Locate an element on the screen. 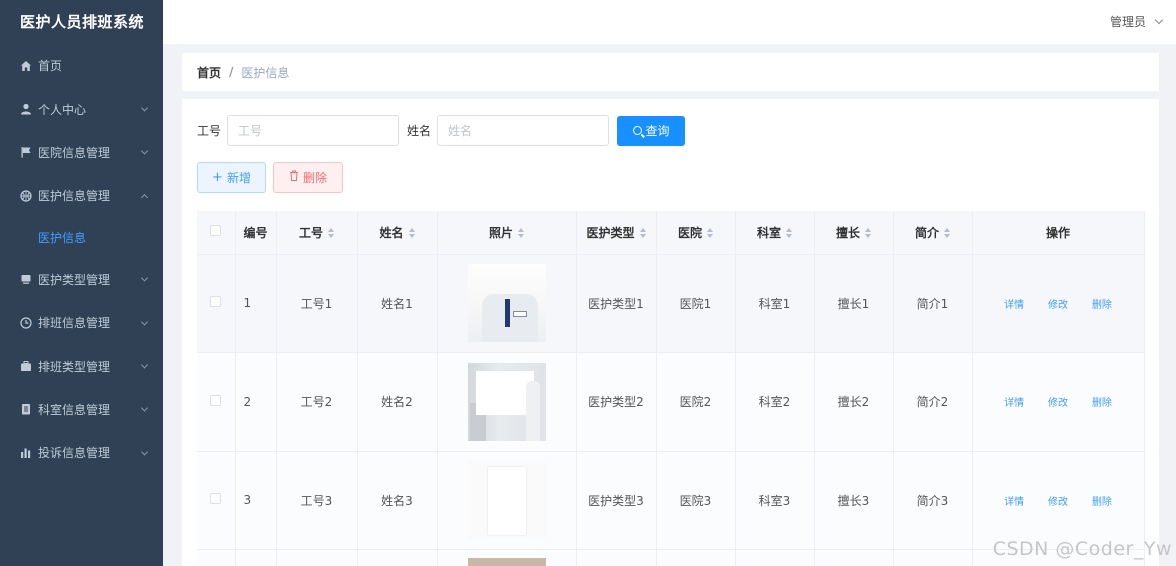 The image size is (1176, 566). cell-staff-no: 工号2 is located at coordinates (317, 402).